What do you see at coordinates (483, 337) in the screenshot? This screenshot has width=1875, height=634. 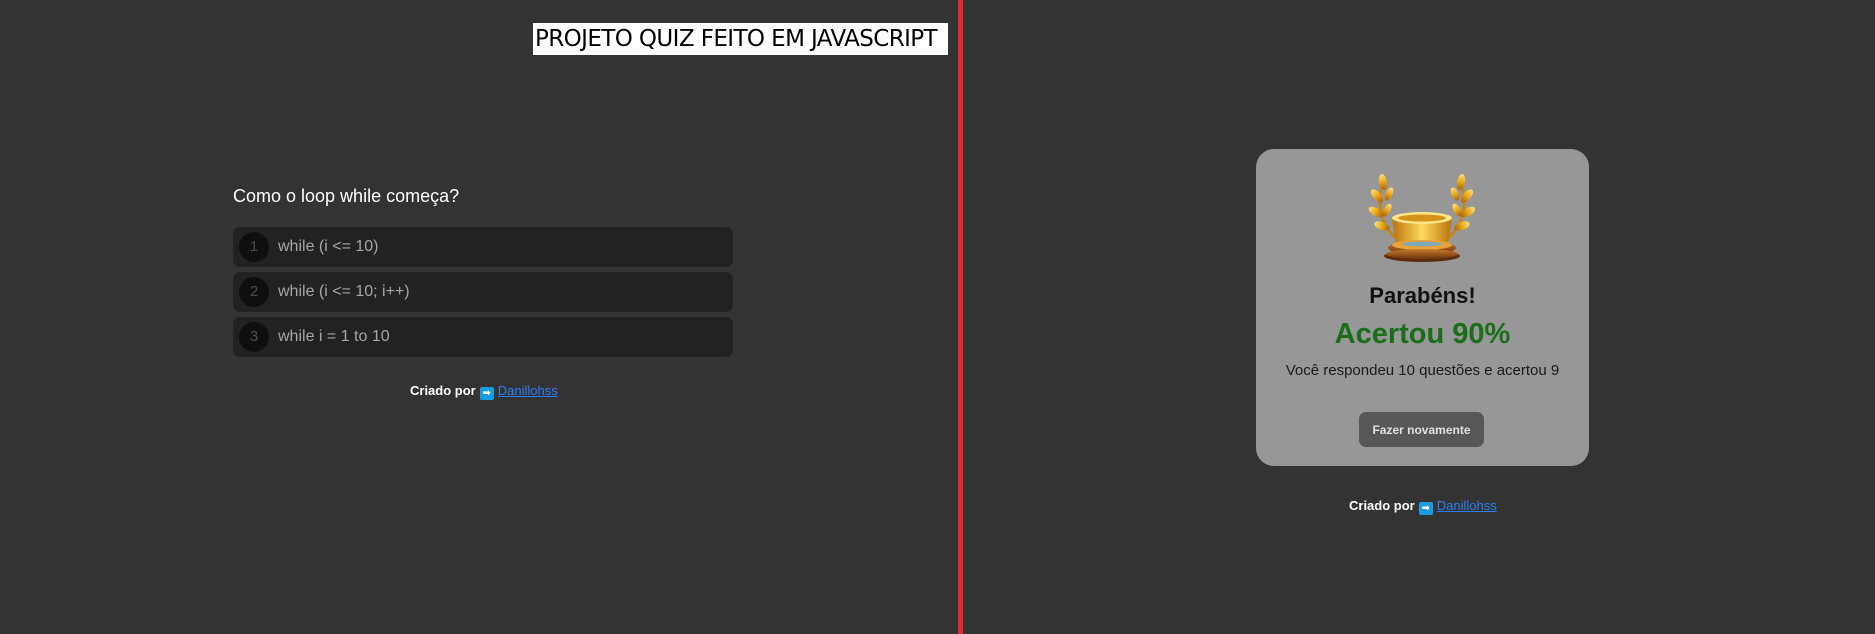 I see `answer-option-3: 3 while i = 1 to 10` at bounding box center [483, 337].